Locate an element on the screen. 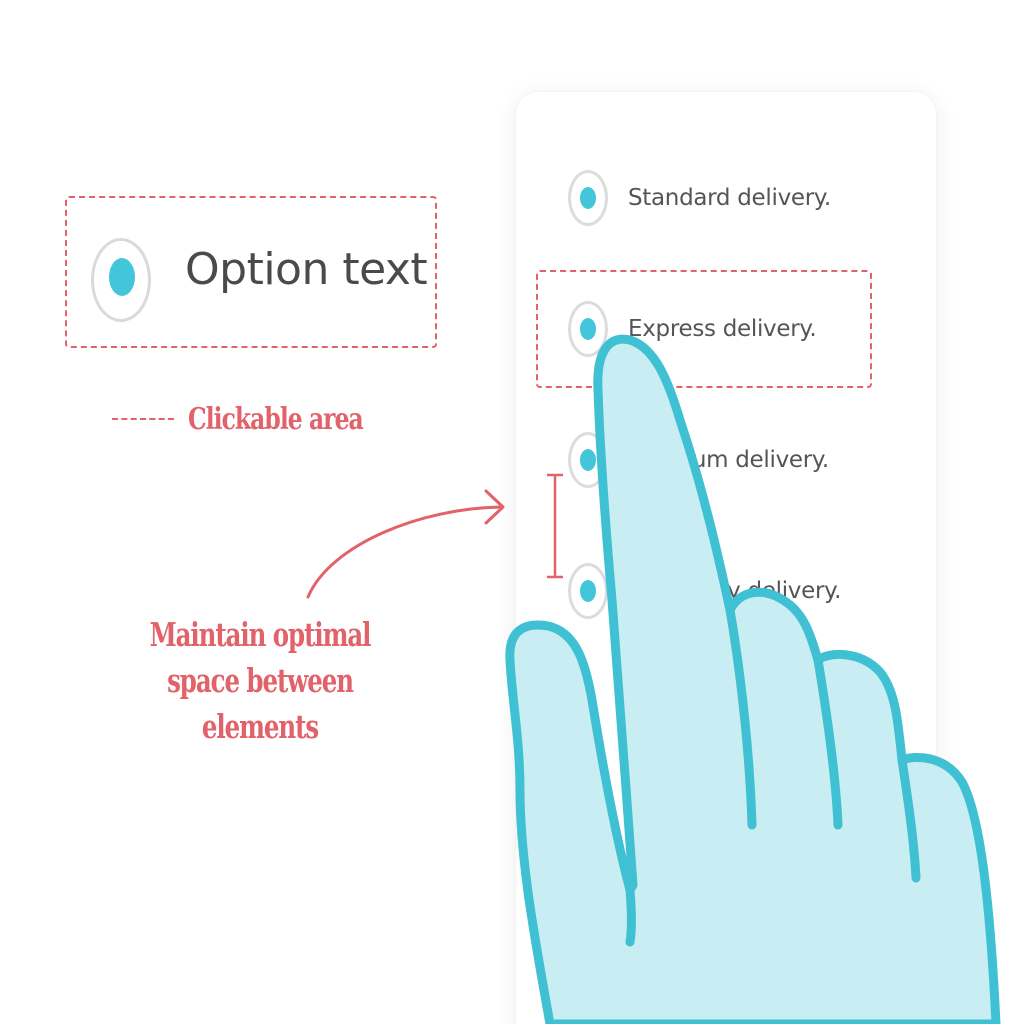 The height and width of the screenshot is (1024, 1024). caption-line: elements is located at coordinates (260, 726).